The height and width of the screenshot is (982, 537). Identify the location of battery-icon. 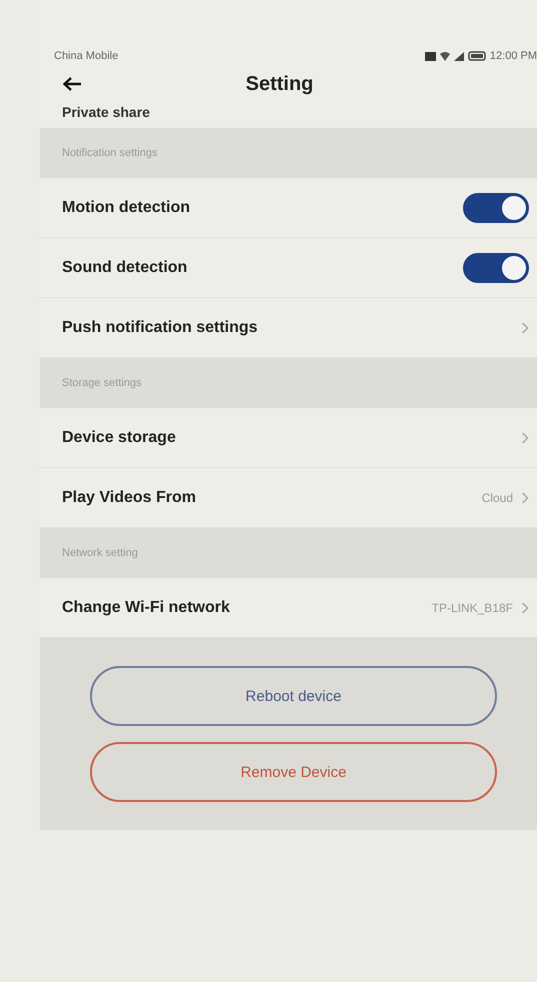
(477, 56).